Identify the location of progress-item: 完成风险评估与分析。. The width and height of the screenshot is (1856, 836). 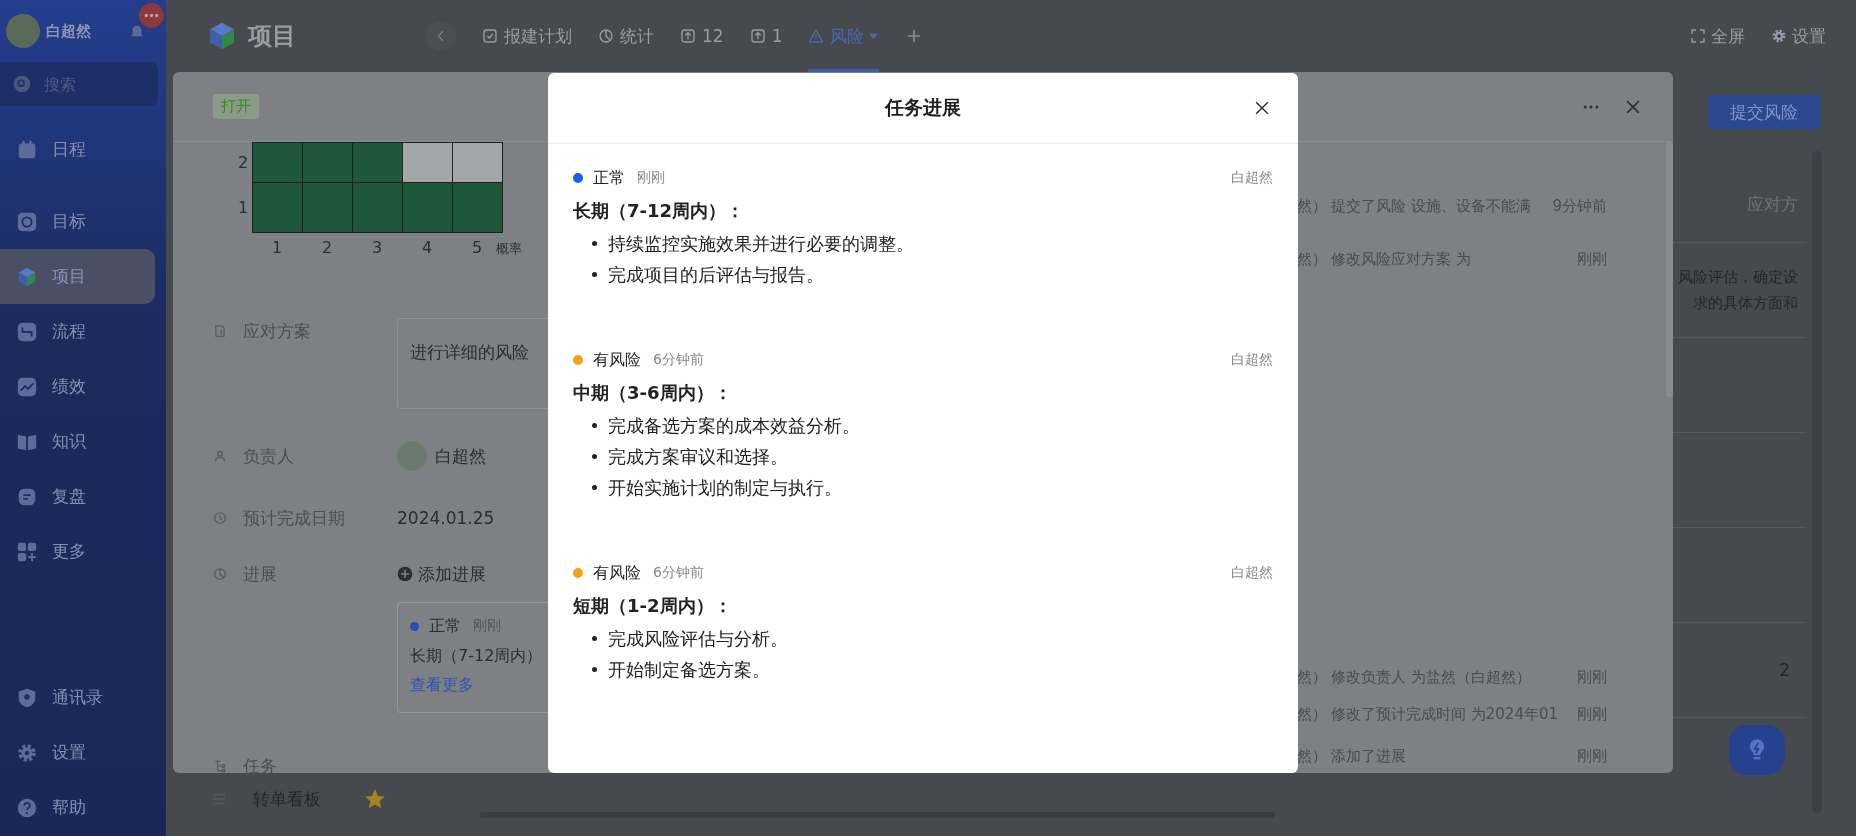
(698, 639).